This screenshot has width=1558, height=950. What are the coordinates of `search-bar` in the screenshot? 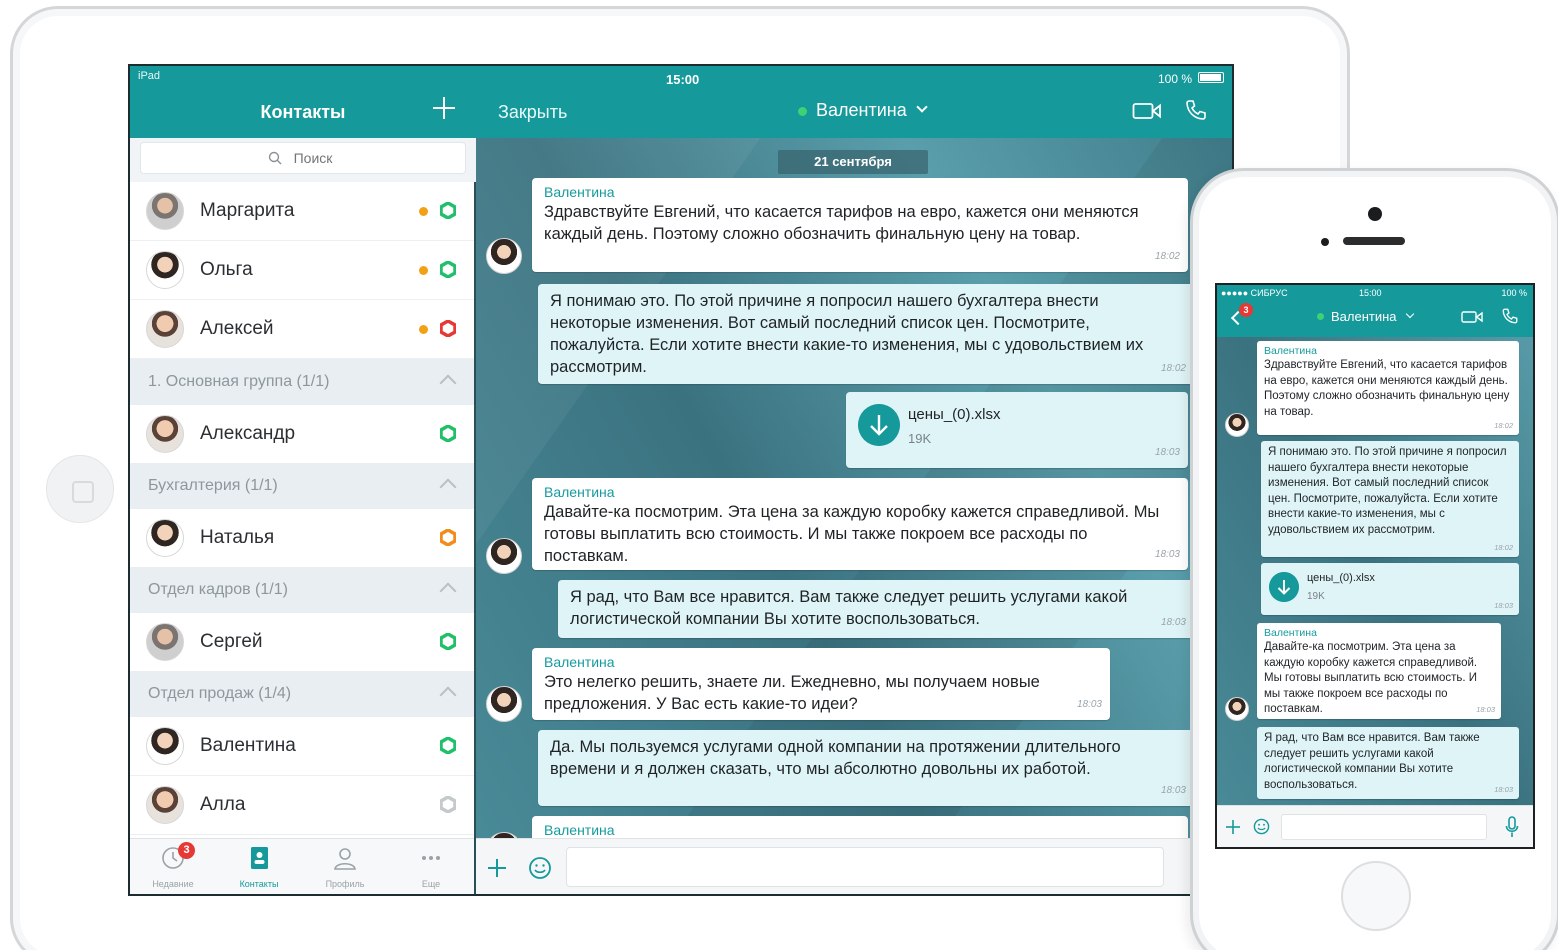 It's located at (303, 160).